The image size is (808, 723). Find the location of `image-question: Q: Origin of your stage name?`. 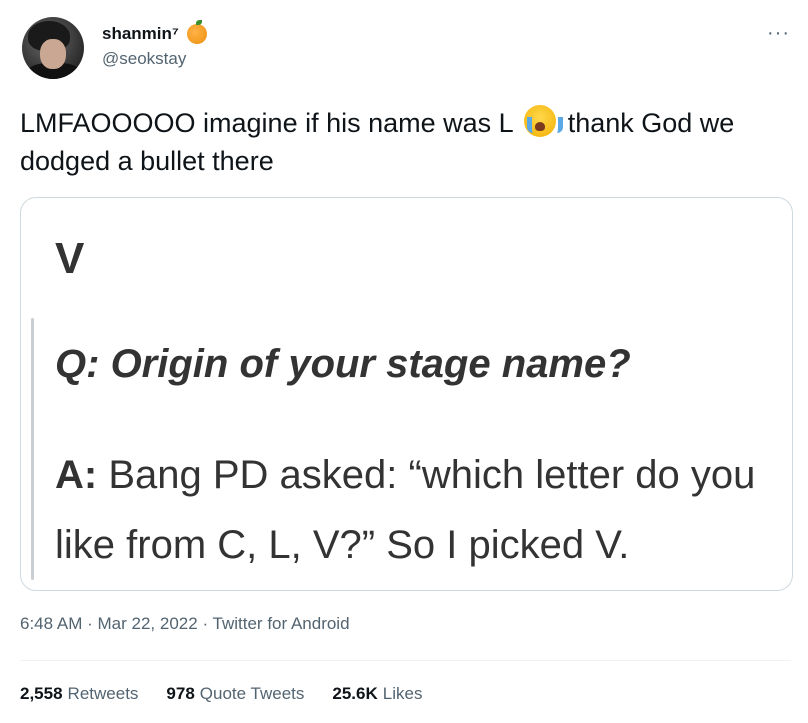

image-question: Q: Origin of your stage name? is located at coordinates (343, 364).